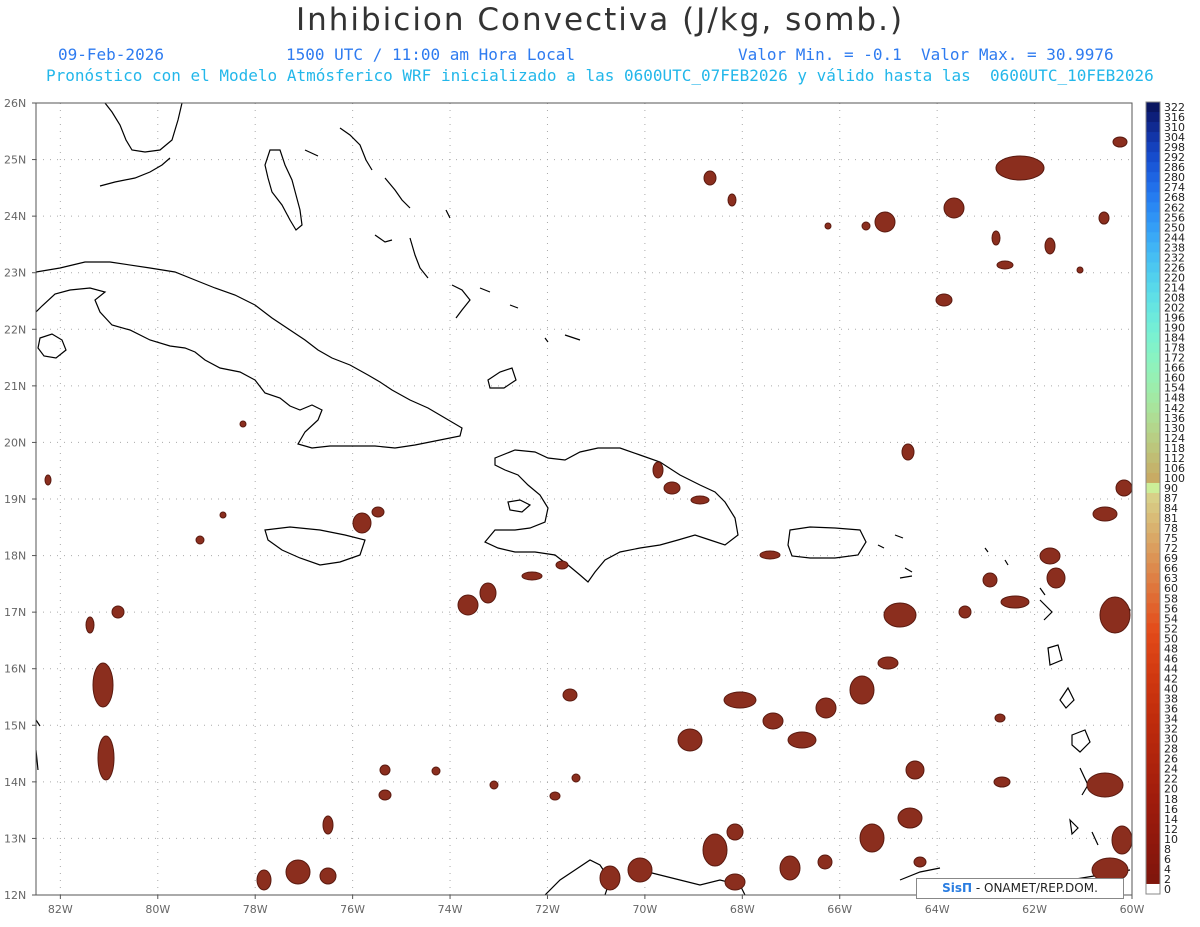 The height and width of the screenshot is (927, 1200). Describe the element at coordinates (957, 888) in the screenshot. I see `sispi-logo: SisΠ` at that location.